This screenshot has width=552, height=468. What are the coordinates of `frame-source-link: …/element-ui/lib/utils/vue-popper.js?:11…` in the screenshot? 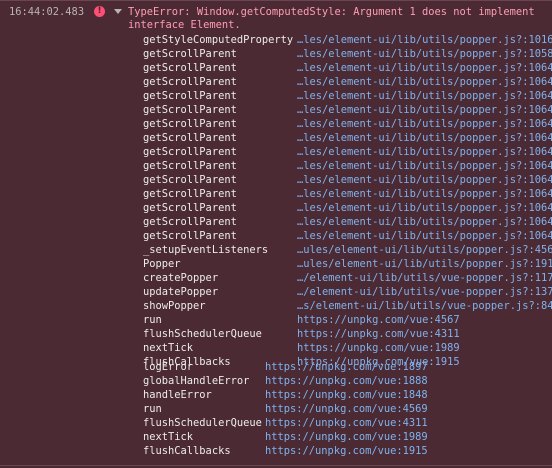 It's located at (424, 278).